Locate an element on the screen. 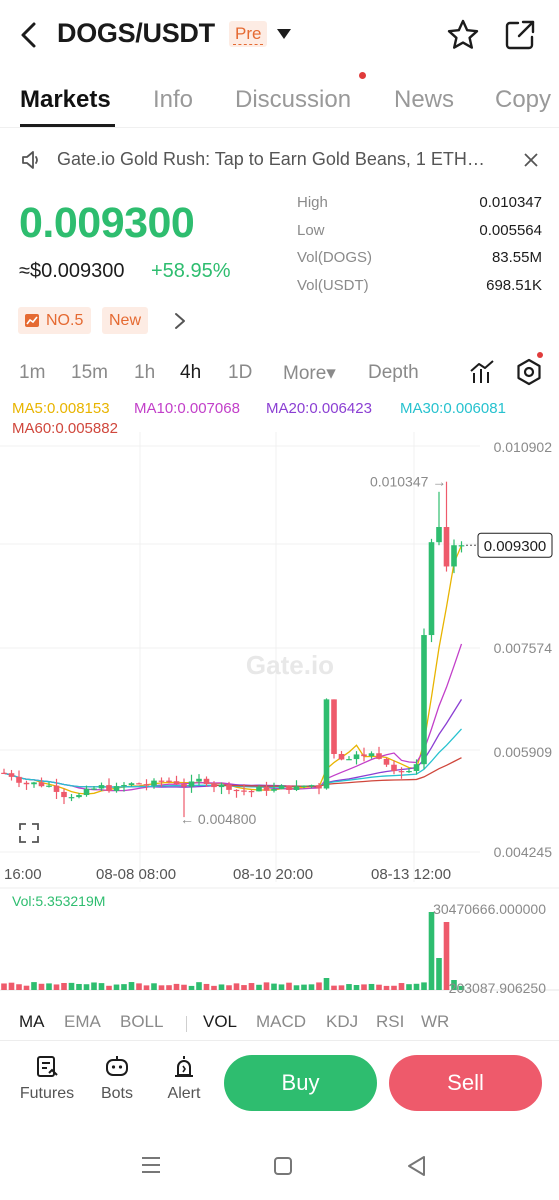 The width and height of the screenshot is (559, 1200). alert-icon is located at coordinates (184, 1066).